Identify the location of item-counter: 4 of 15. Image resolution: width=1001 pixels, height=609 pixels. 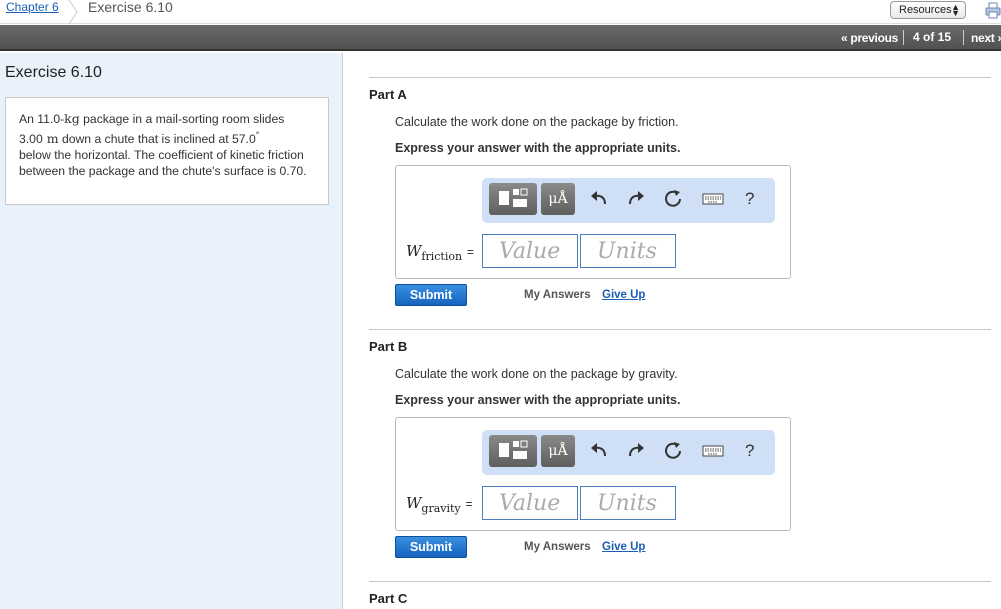
(932, 37).